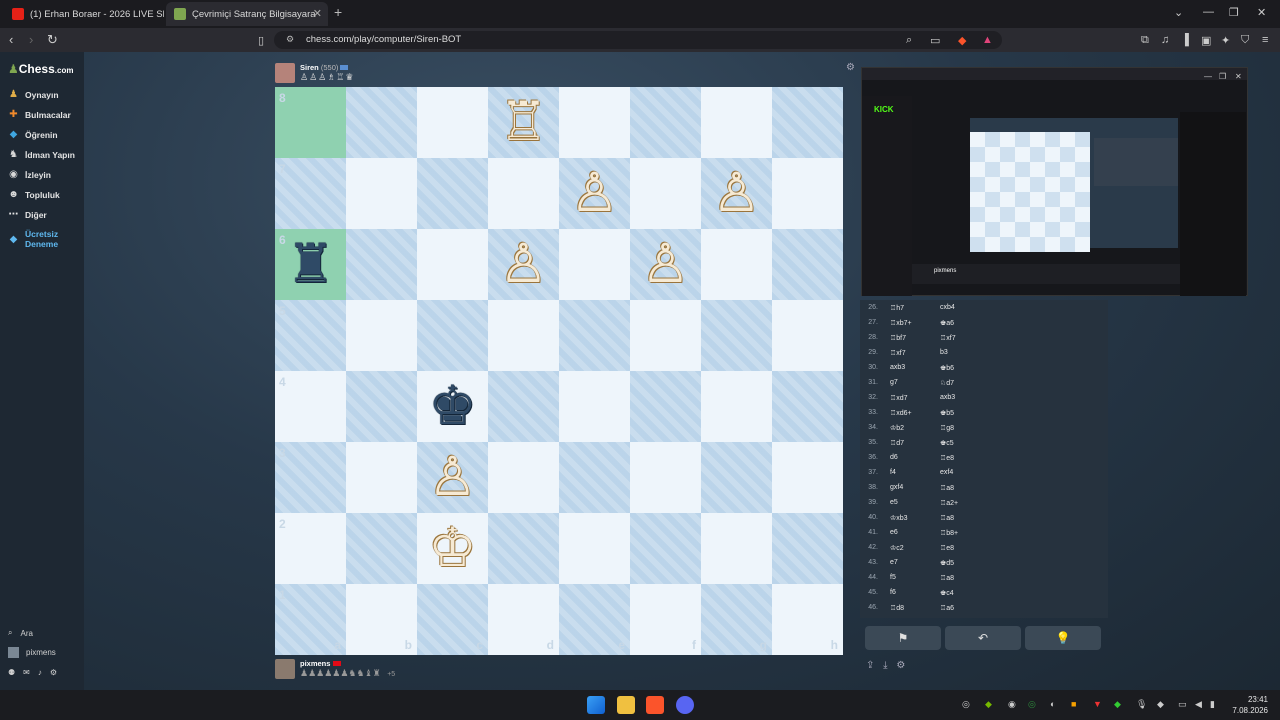  I want to click on square-f3, so click(665, 477).